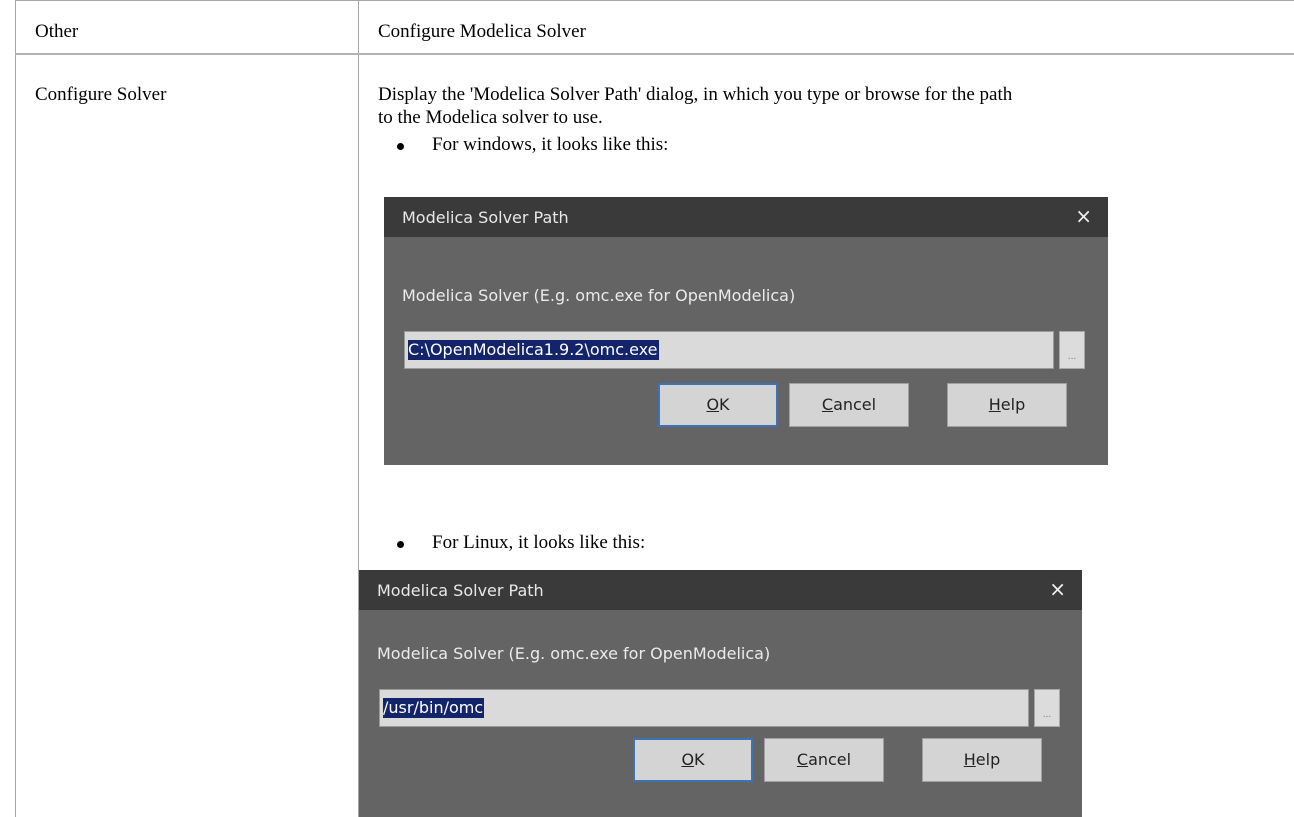  What do you see at coordinates (482, 31) in the screenshot?
I see `header-right-cell: Configure Modelica Solver` at bounding box center [482, 31].